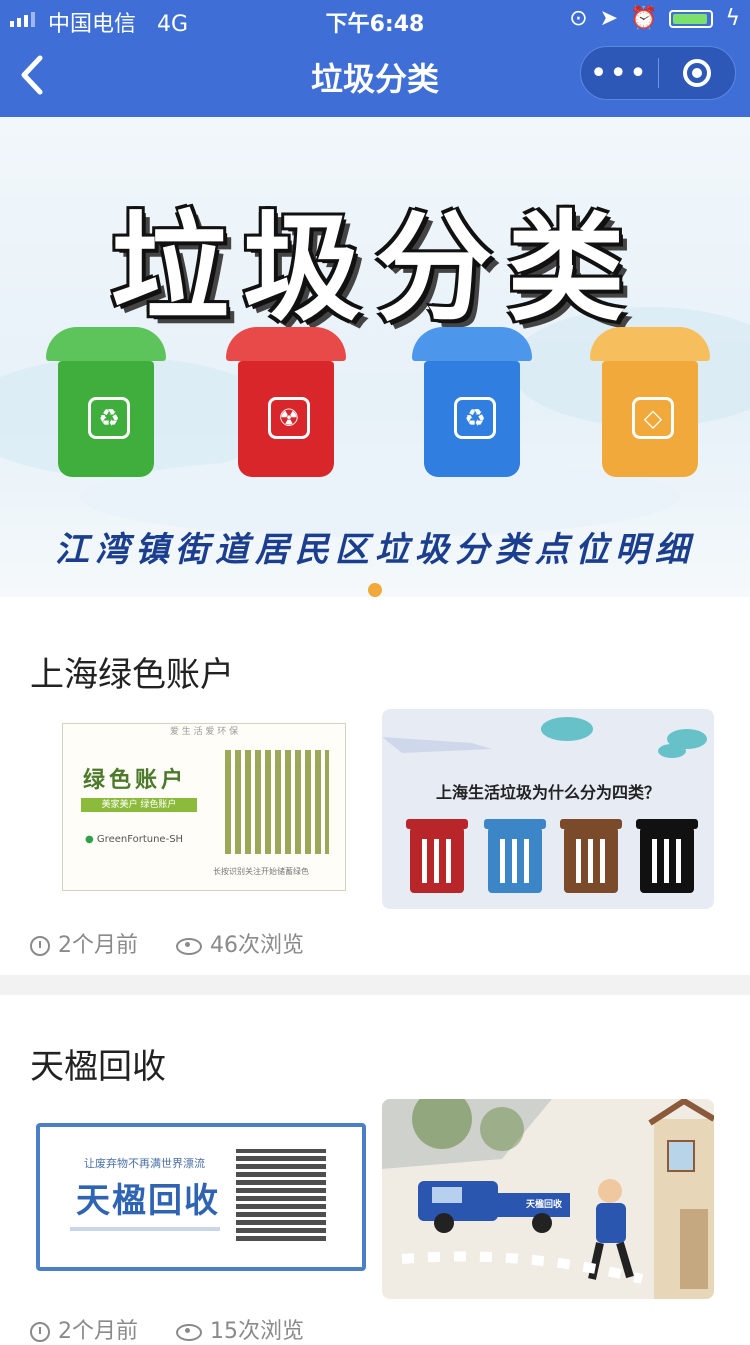  I want to click on target-icon, so click(696, 73).